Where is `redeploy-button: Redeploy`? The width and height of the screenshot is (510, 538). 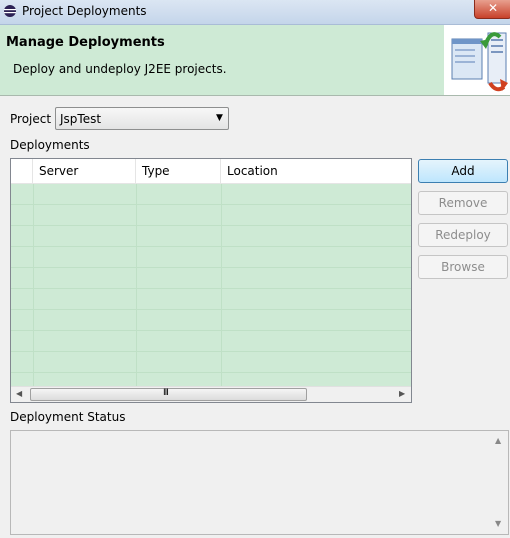 redeploy-button: Redeploy is located at coordinates (463, 235).